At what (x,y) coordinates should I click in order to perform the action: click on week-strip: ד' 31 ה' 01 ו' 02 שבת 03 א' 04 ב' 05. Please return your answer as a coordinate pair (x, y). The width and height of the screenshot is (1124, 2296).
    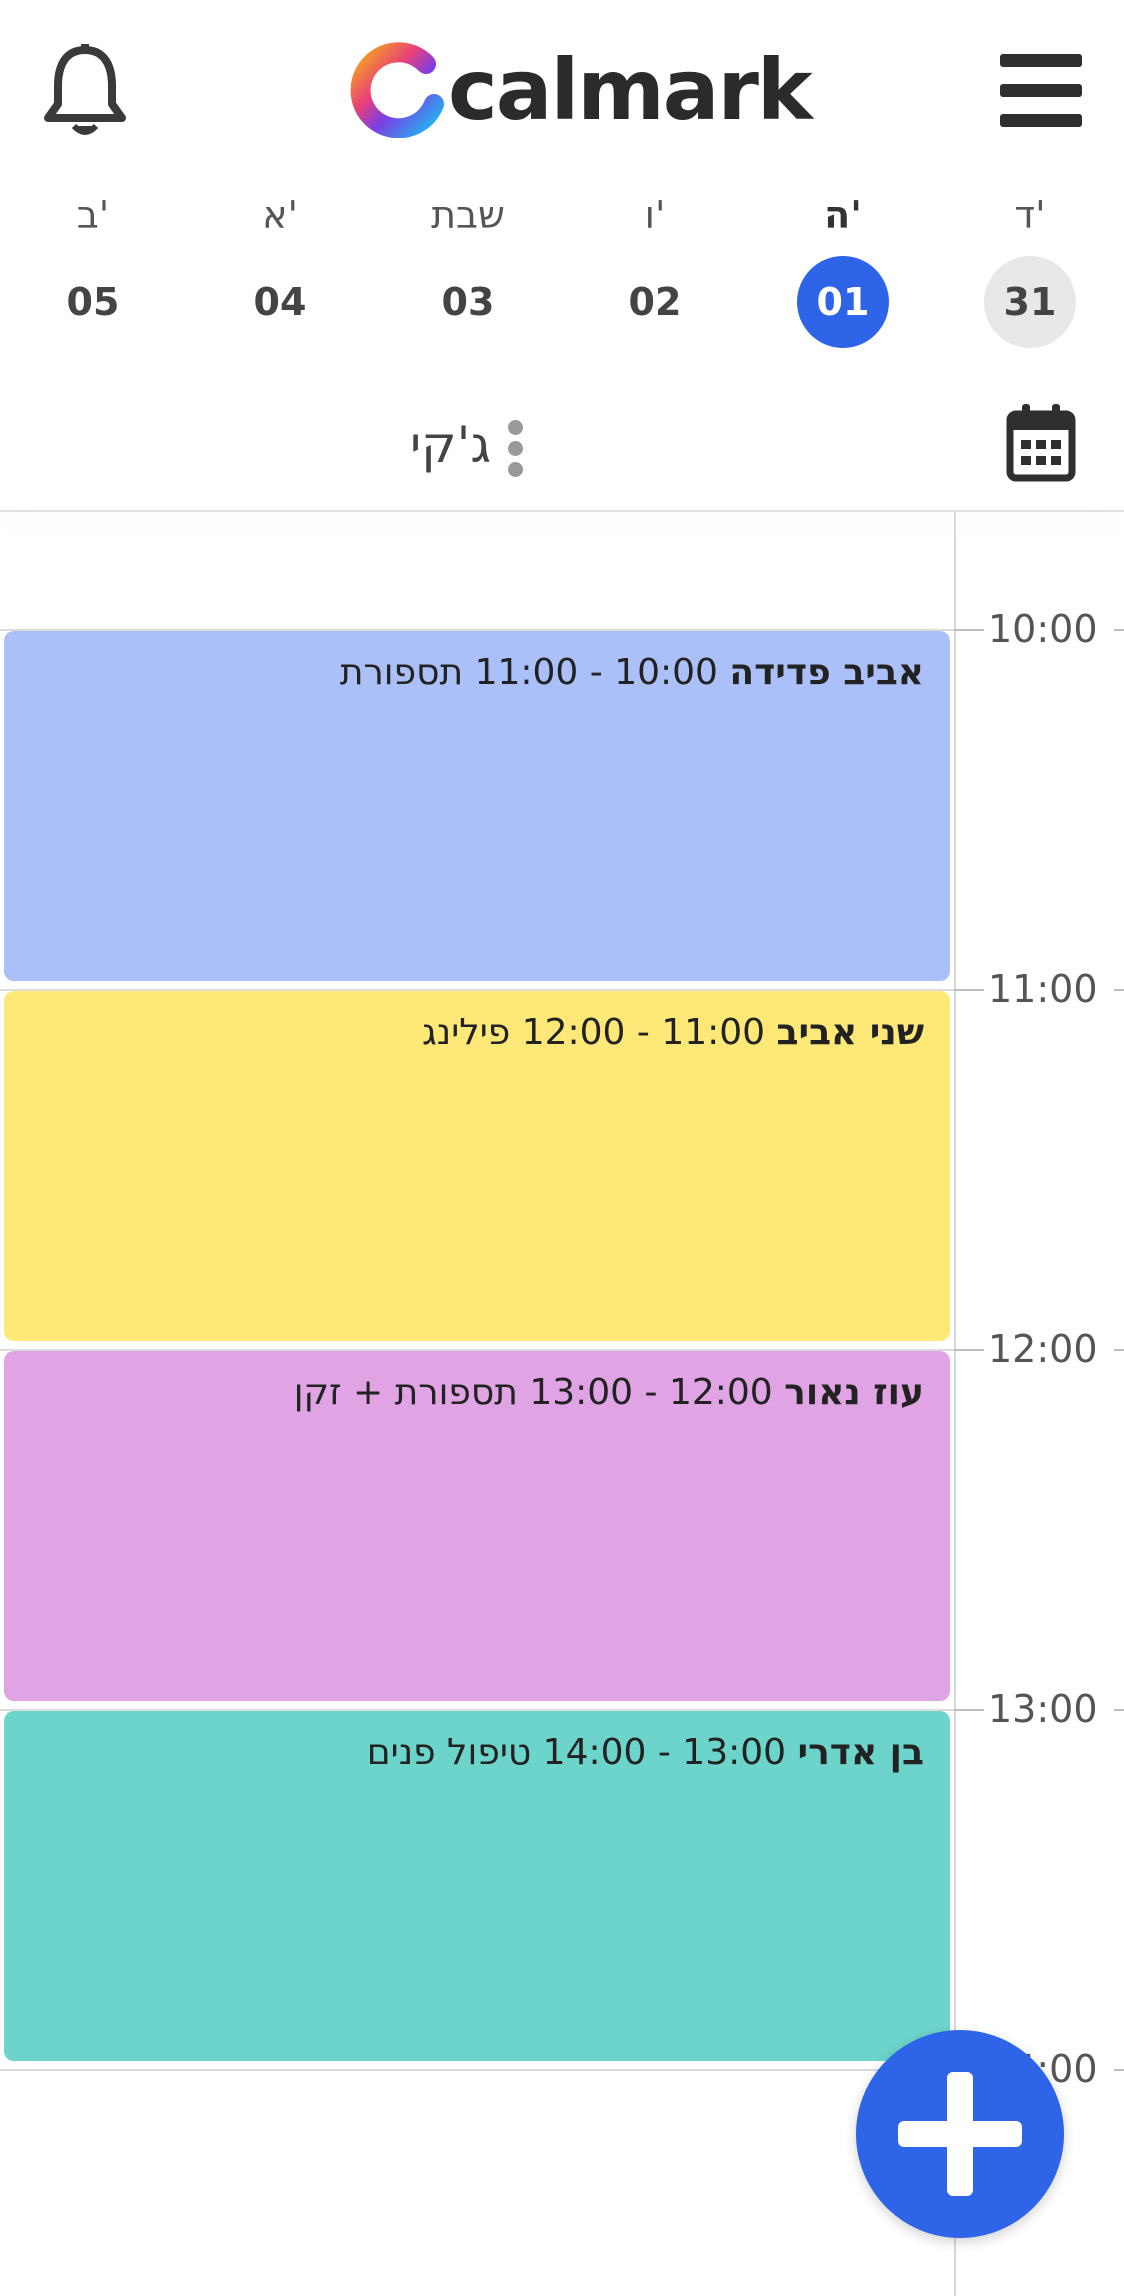
    Looking at the image, I should click on (562, 275).